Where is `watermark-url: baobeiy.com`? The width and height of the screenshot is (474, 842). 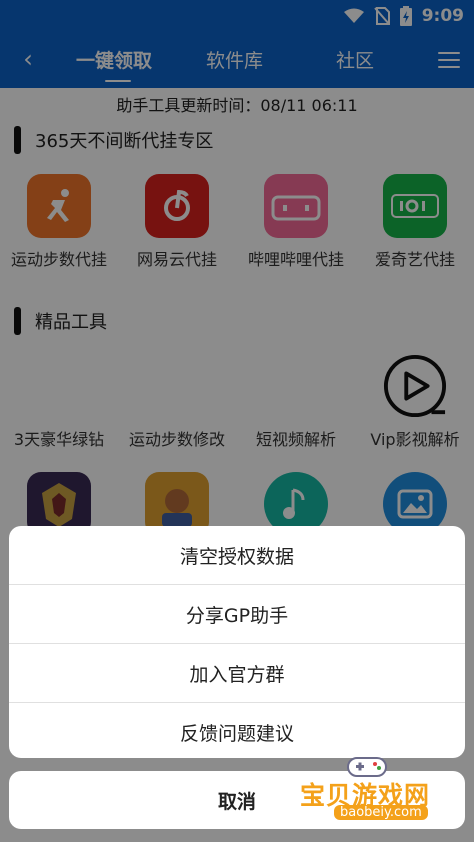 watermark-url: baobeiy.com is located at coordinates (381, 812).